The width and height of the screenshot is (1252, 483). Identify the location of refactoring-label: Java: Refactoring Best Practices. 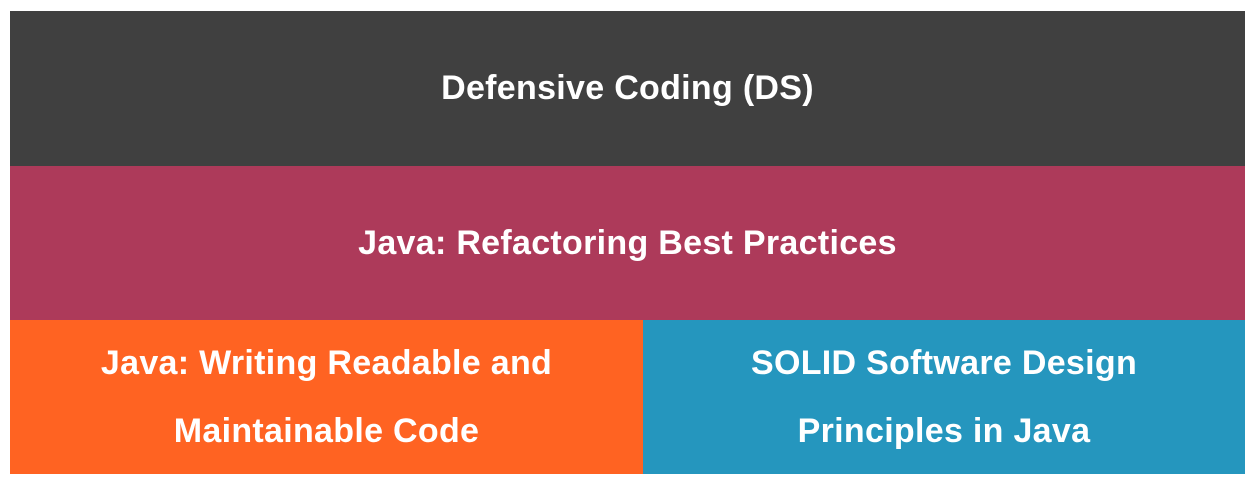
(627, 242).